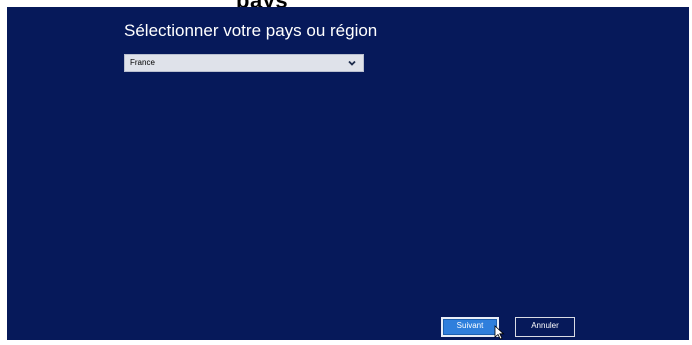  Describe the element at coordinates (244, 63) in the screenshot. I see `country-dropdown: France` at that location.